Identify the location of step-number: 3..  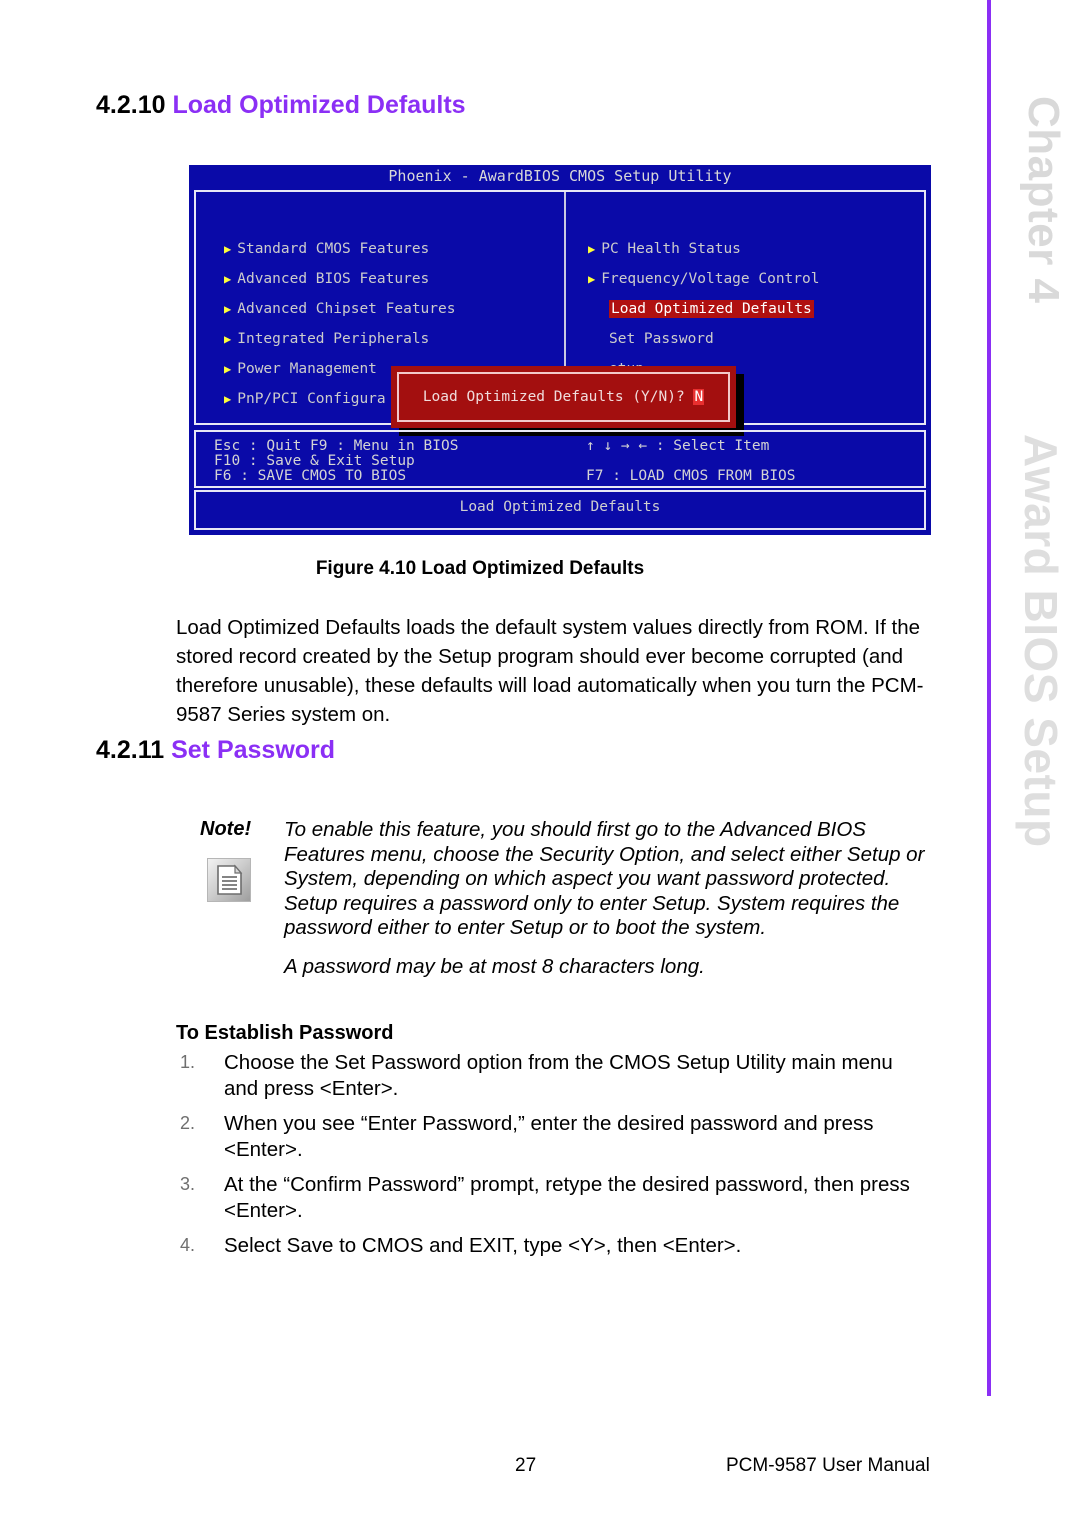
(188, 1184).